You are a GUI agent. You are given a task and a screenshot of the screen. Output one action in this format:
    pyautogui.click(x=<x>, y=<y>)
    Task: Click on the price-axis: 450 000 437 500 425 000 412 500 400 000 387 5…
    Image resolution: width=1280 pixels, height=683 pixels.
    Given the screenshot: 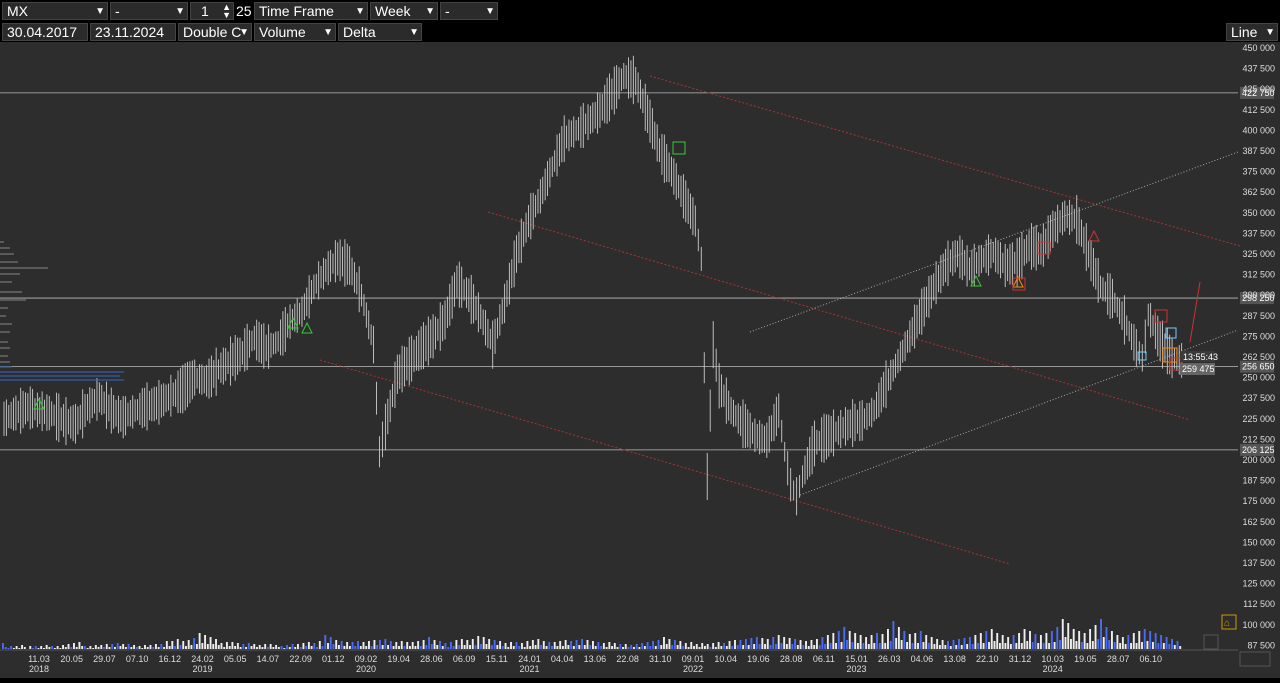 What is the action you would take?
    pyautogui.click(x=1258, y=346)
    